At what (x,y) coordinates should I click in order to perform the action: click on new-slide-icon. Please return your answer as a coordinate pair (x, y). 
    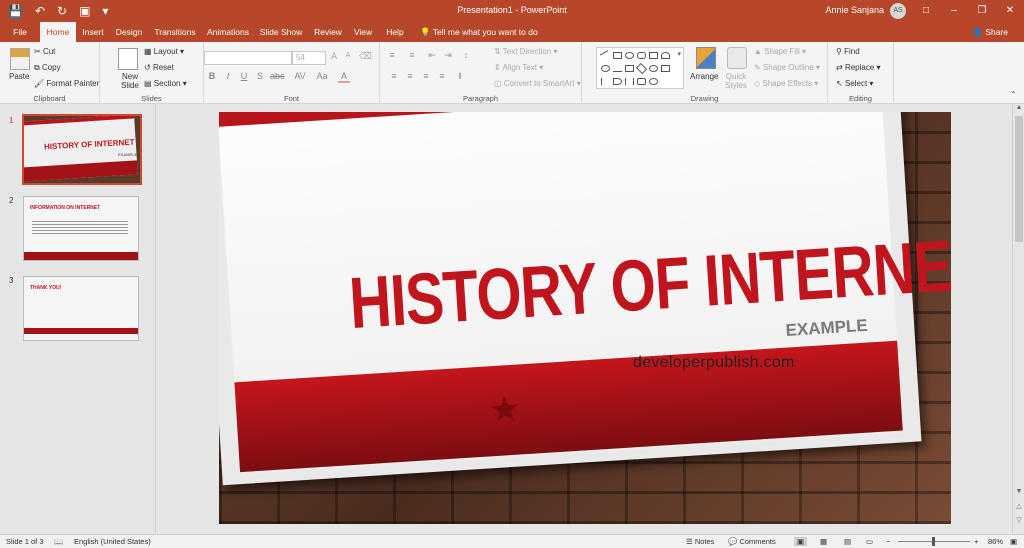
    Looking at the image, I should click on (128, 59).